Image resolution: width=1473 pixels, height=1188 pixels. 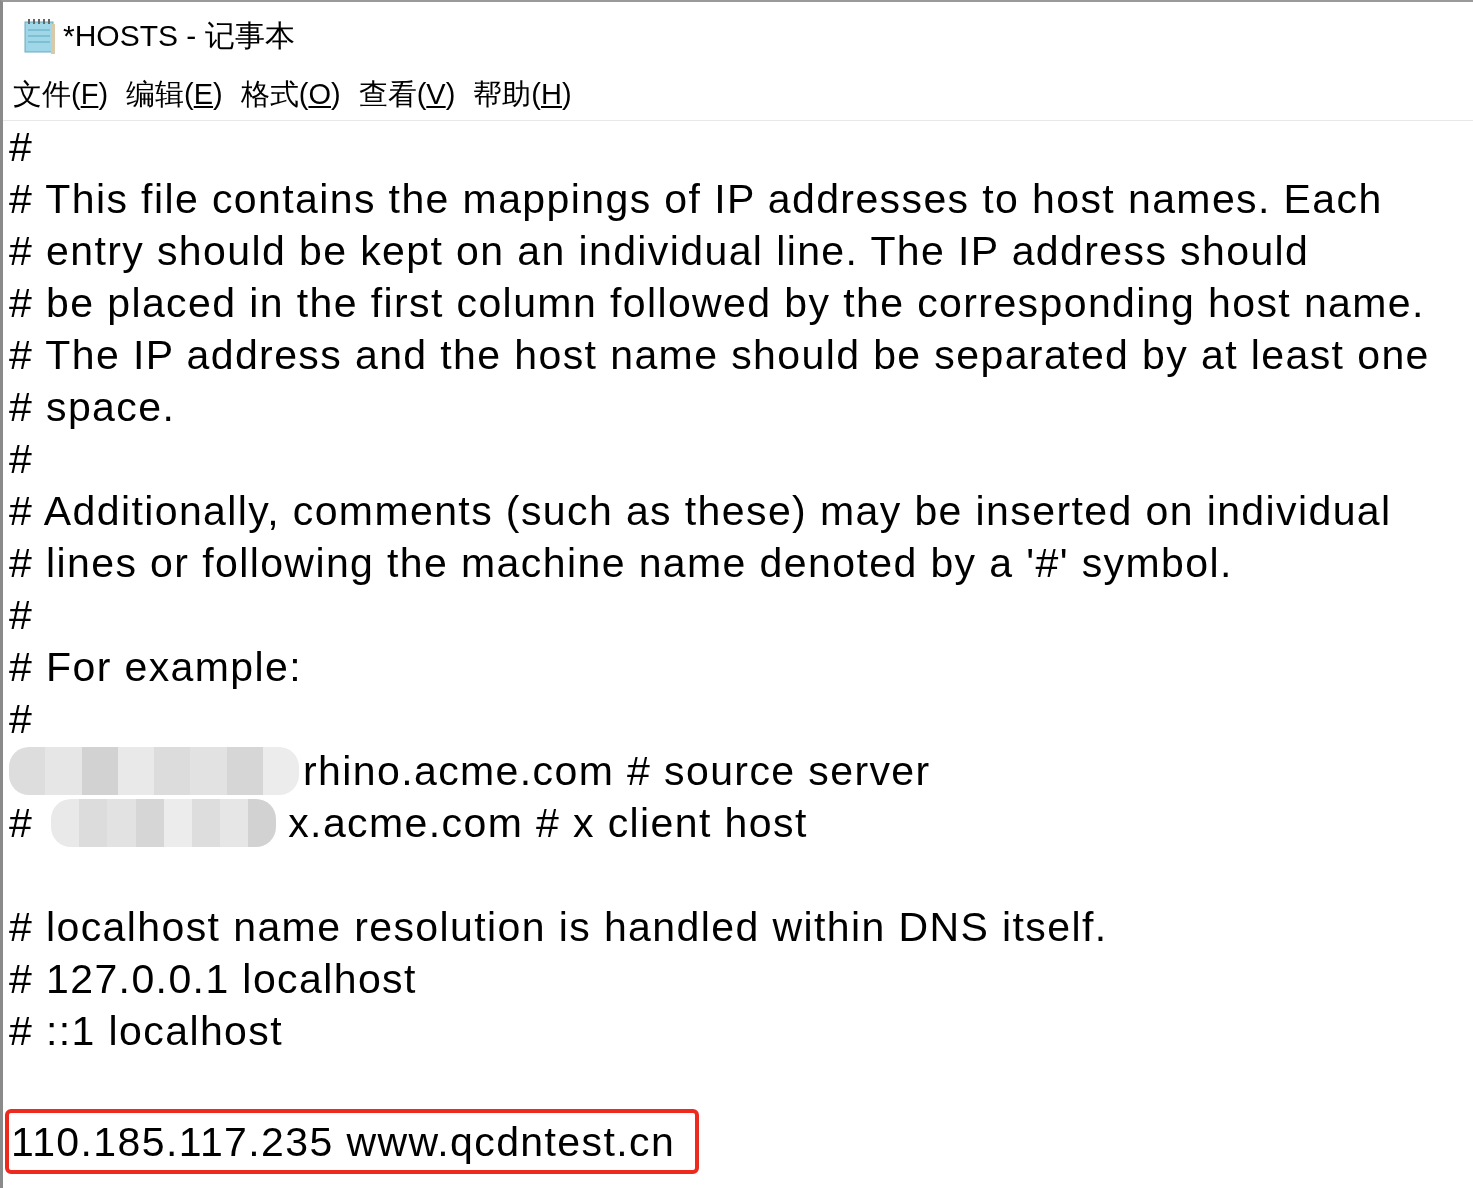 What do you see at coordinates (558, 927) in the screenshot?
I see `text-line: # localhost name resolution is handled within DNS itself.` at bounding box center [558, 927].